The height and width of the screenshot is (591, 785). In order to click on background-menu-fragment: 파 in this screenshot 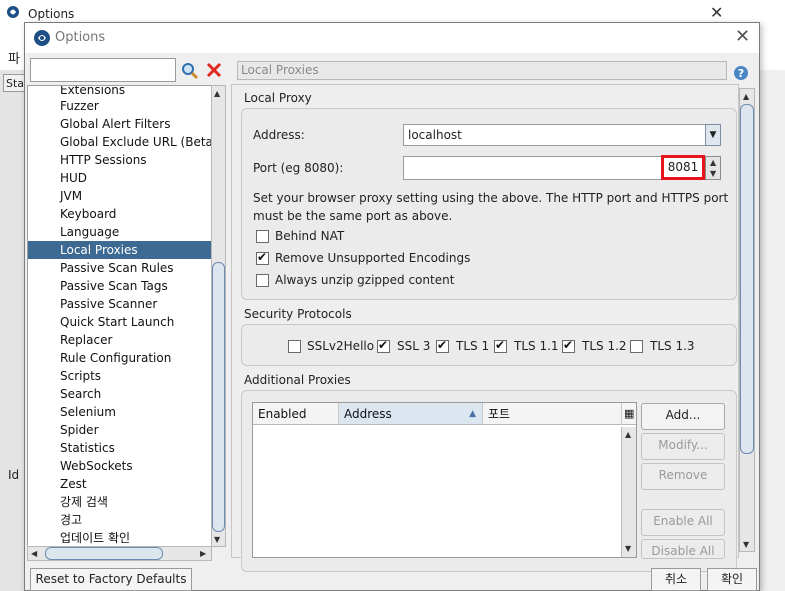, I will do `click(14, 57)`.